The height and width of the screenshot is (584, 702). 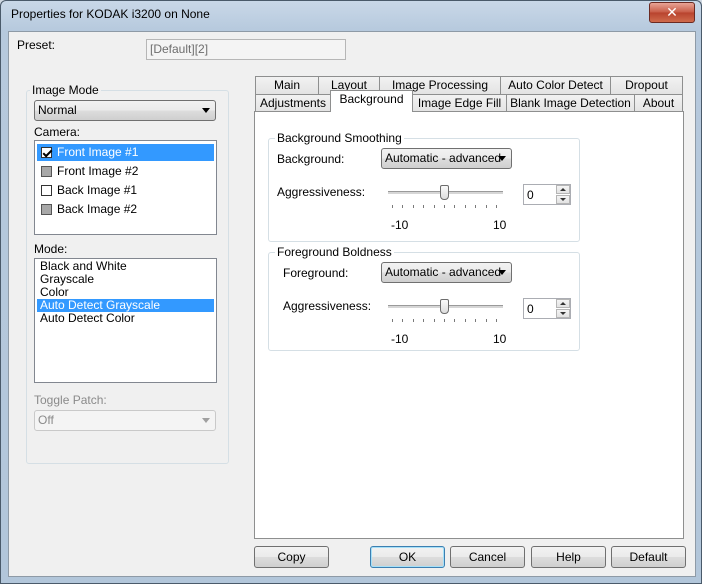 What do you see at coordinates (97, 209) in the screenshot?
I see `camera-item-label: Back Image #2` at bounding box center [97, 209].